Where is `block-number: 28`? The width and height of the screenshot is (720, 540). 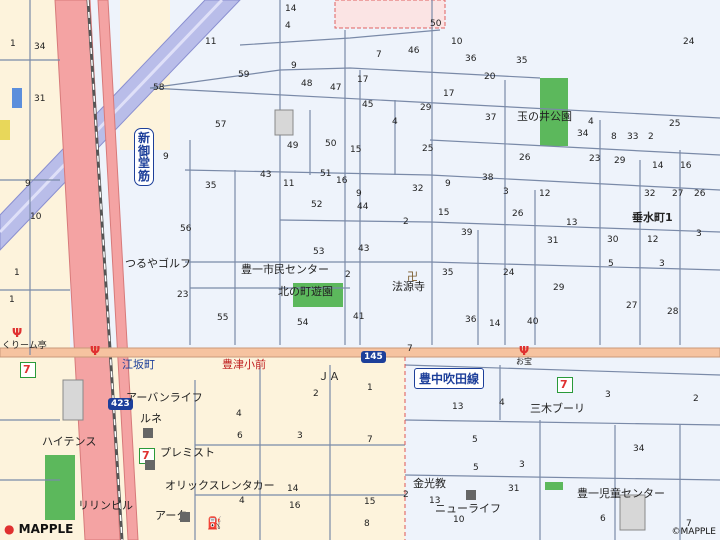
block-number: 28 is located at coordinates (673, 312).